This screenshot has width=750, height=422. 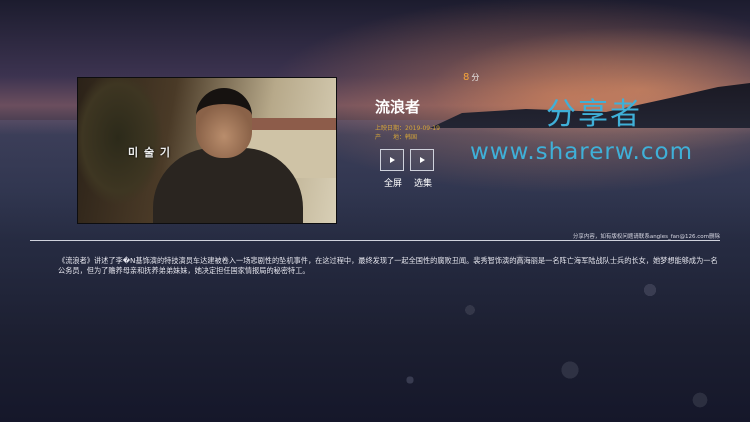 What do you see at coordinates (646, 237) in the screenshot?
I see `copyright-notice: 分享内容，如有版权问题请联系angles_fan@126.com删除` at bounding box center [646, 237].